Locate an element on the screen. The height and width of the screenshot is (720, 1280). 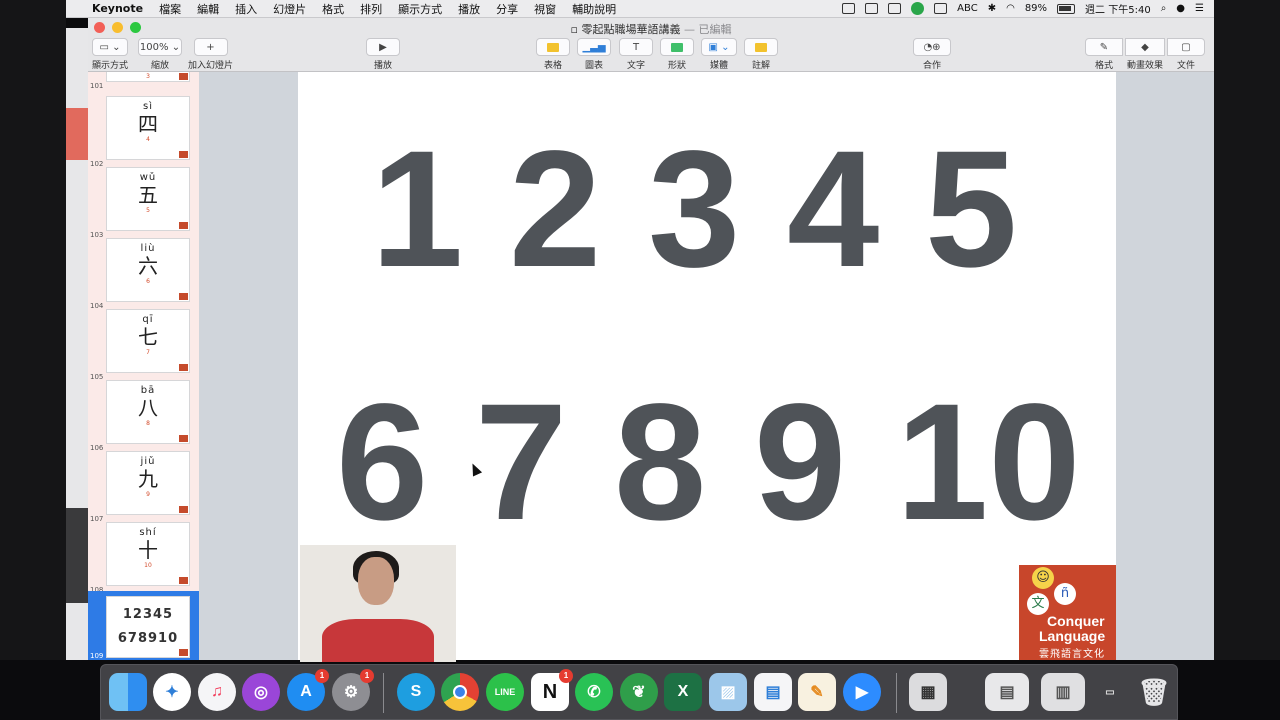
shape-tool: 形狀 is located at coordinates (677, 54).